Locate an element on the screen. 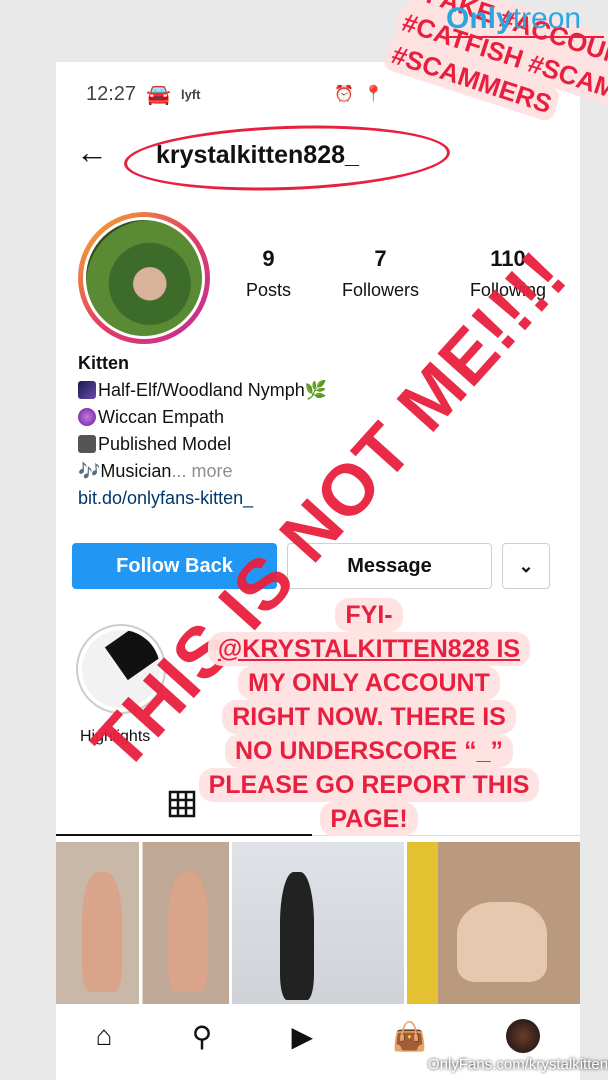 The height and width of the screenshot is (1080, 608). status-bar: 12:27 🚘 lyft is located at coordinates (143, 94).